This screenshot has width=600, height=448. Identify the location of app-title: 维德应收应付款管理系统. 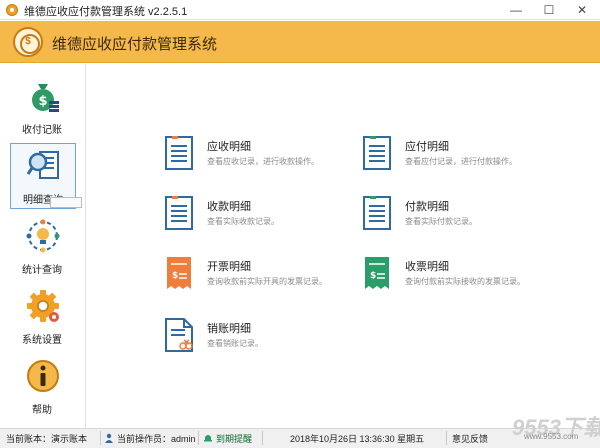
(135, 44).